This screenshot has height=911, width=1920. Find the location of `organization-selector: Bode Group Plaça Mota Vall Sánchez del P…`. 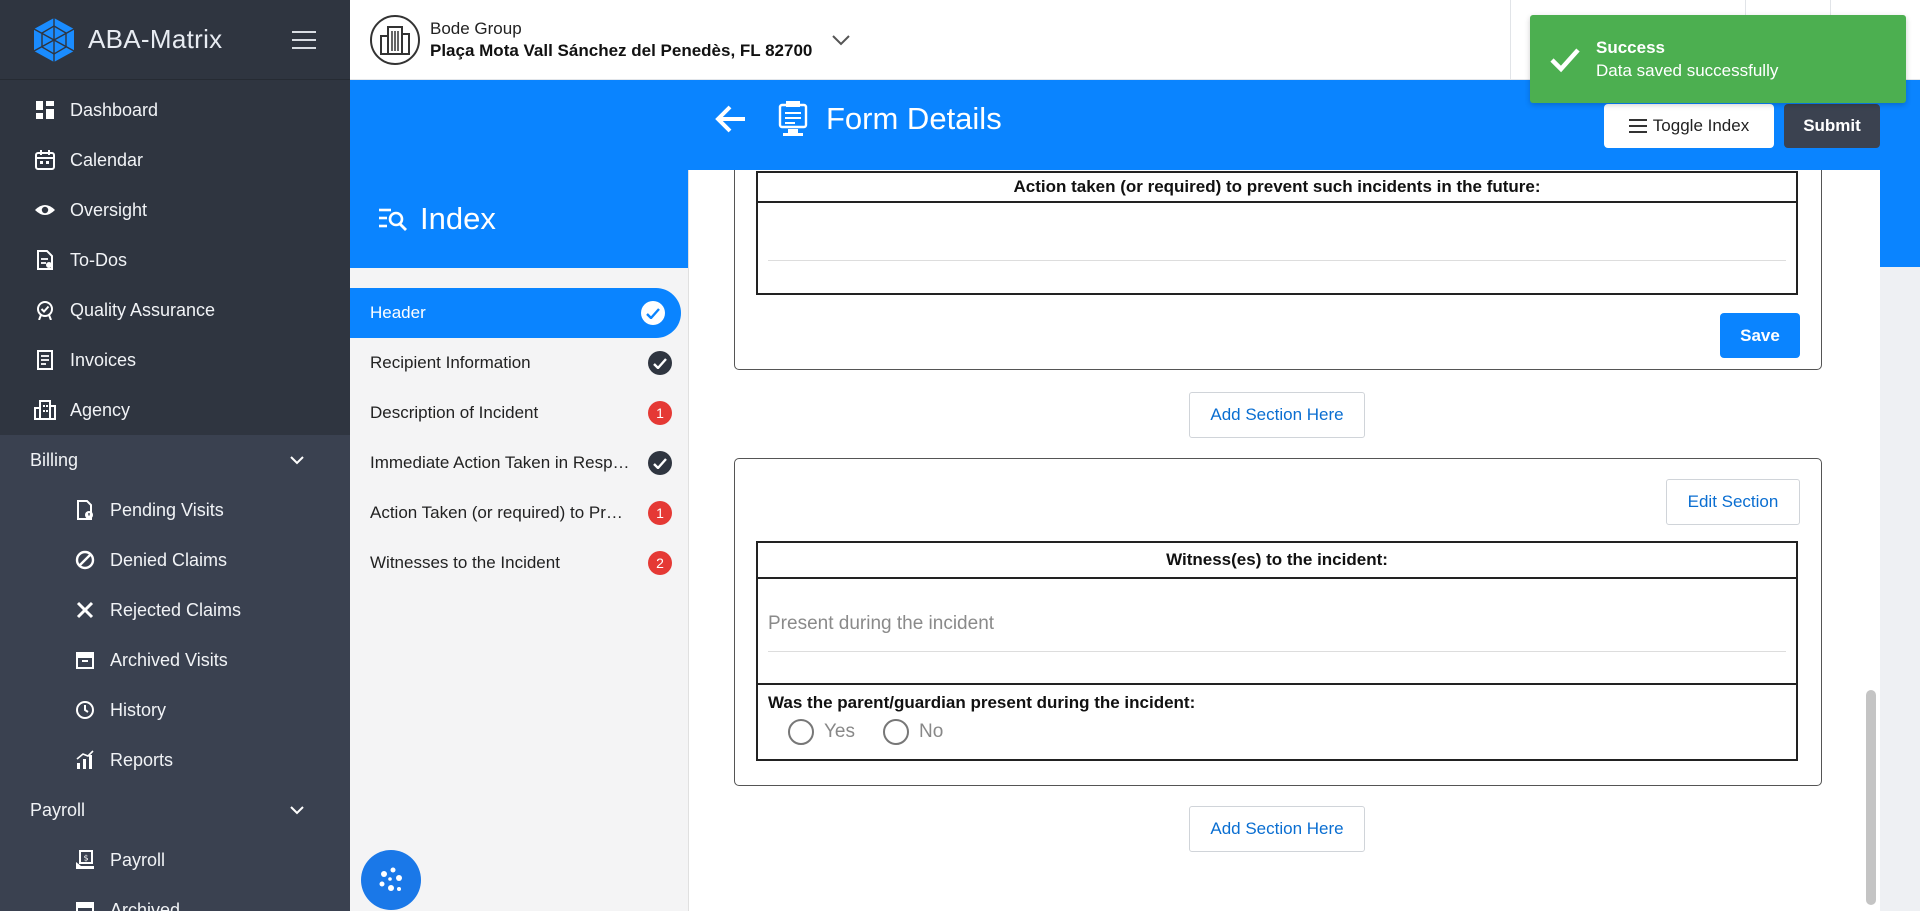

organization-selector: Bode Group Plaça Mota Vall Sánchez del P… is located at coordinates (610, 40).